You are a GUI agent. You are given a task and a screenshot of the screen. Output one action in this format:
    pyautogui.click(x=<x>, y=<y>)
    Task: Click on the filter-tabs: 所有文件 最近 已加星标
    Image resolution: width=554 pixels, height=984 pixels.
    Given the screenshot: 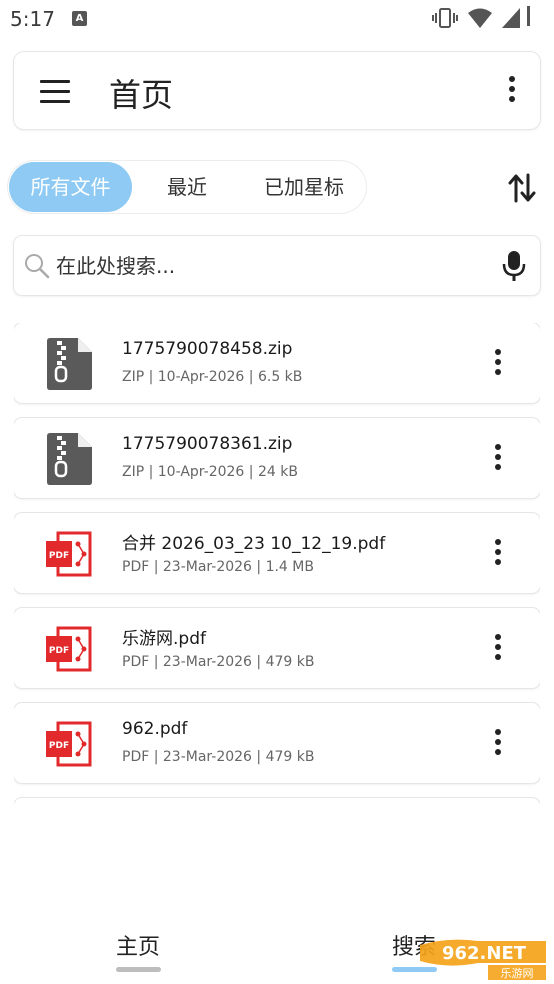 What is the action you would take?
    pyautogui.click(x=187, y=187)
    